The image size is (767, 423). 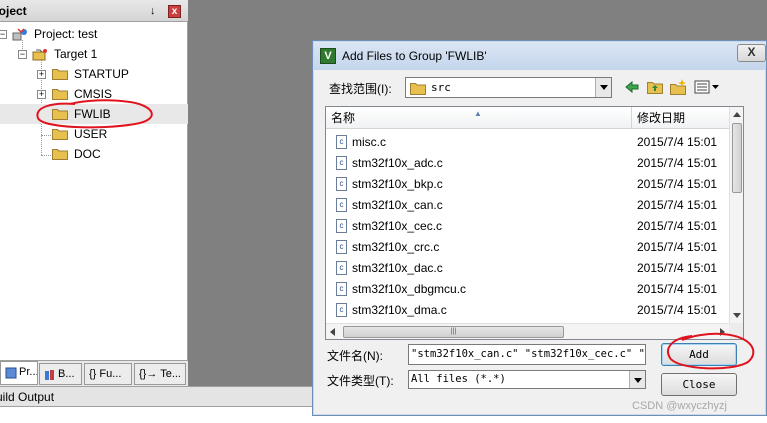 What do you see at coordinates (414, 56) in the screenshot?
I see `dialog-title: Add Files to Group 'FWLIB'` at bounding box center [414, 56].